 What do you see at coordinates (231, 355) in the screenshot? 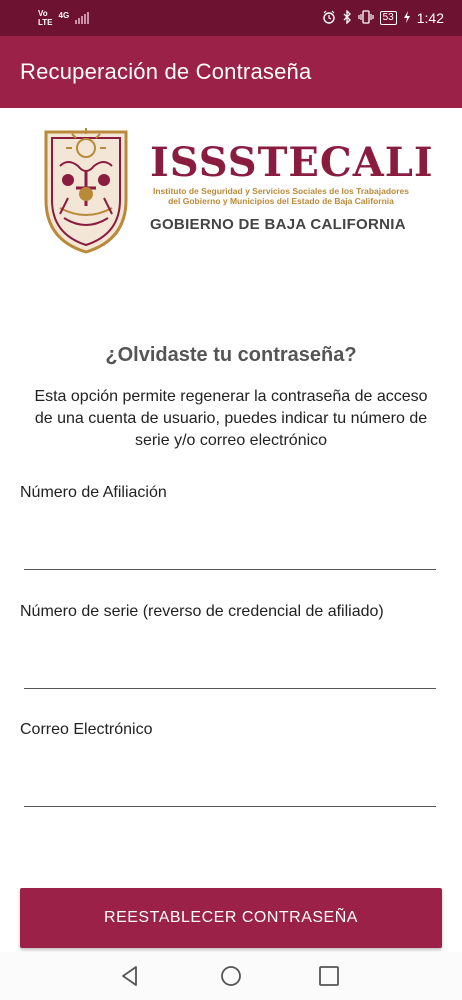
I see `form-heading: ¿Olvidaste tu contraseña?` at bounding box center [231, 355].